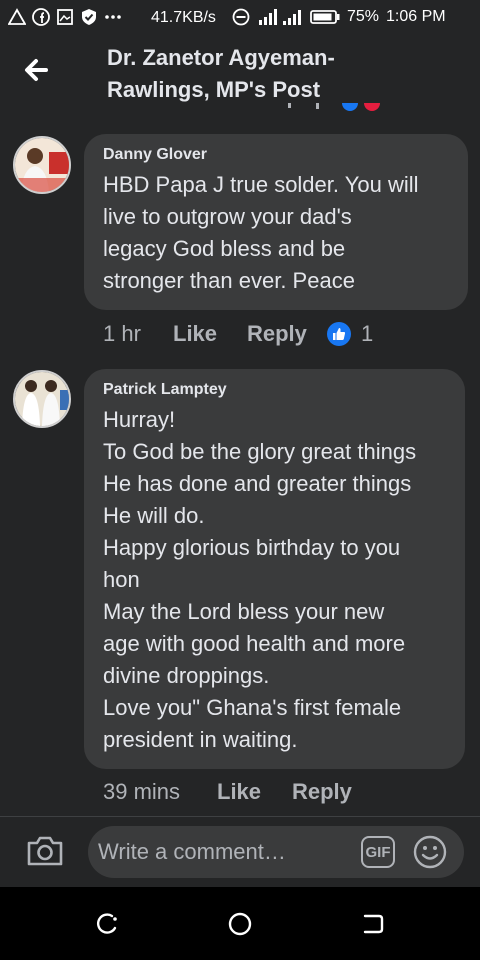 The image size is (480, 960). What do you see at coordinates (224, 248) in the screenshot?
I see `comment-text-line: legacy God bless and be` at bounding box center [224, 248].